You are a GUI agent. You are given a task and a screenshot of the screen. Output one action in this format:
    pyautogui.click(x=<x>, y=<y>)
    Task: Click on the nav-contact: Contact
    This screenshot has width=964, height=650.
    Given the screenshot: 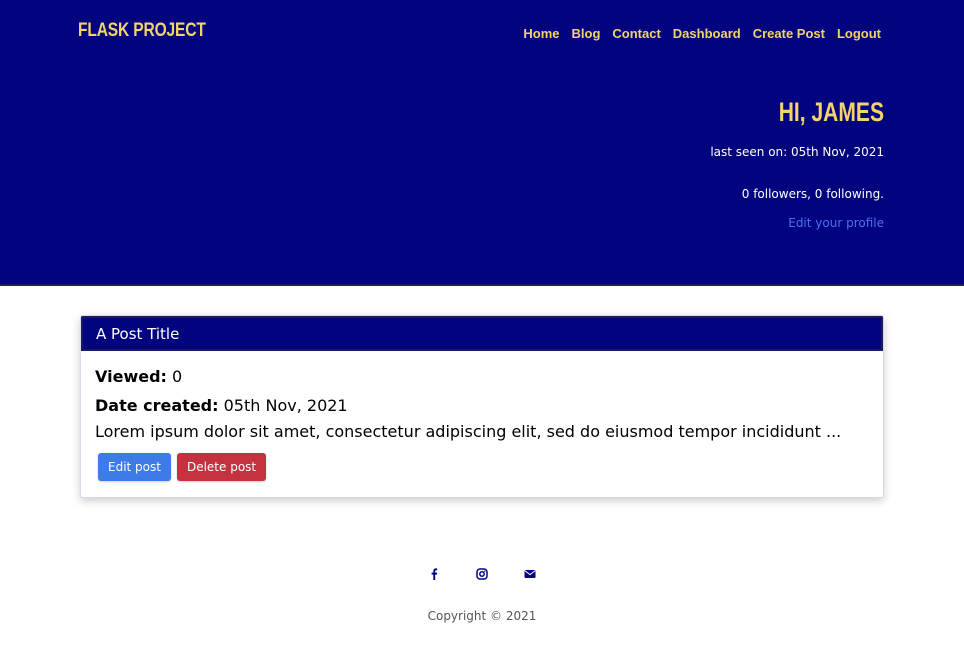 What is the action you would take?
    pyautogui.click(x=636, y=33)
    